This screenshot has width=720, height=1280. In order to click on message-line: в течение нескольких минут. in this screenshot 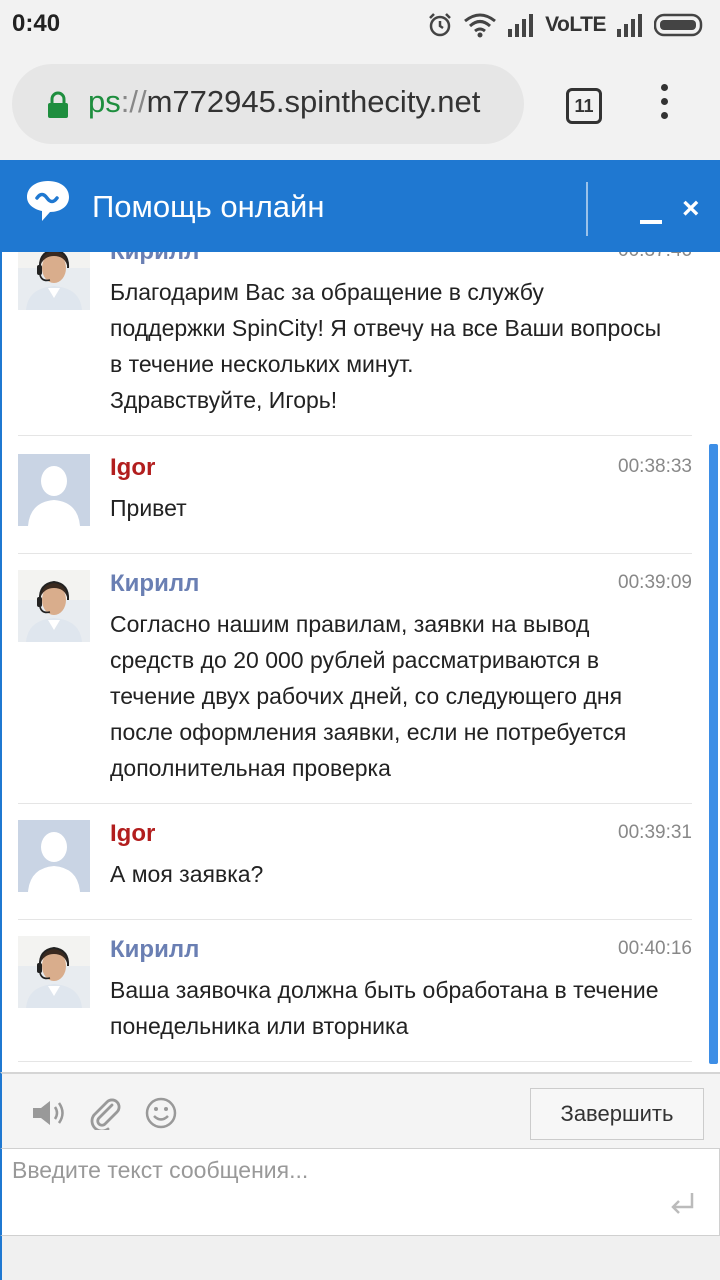, I will do `click(262, 364)`.